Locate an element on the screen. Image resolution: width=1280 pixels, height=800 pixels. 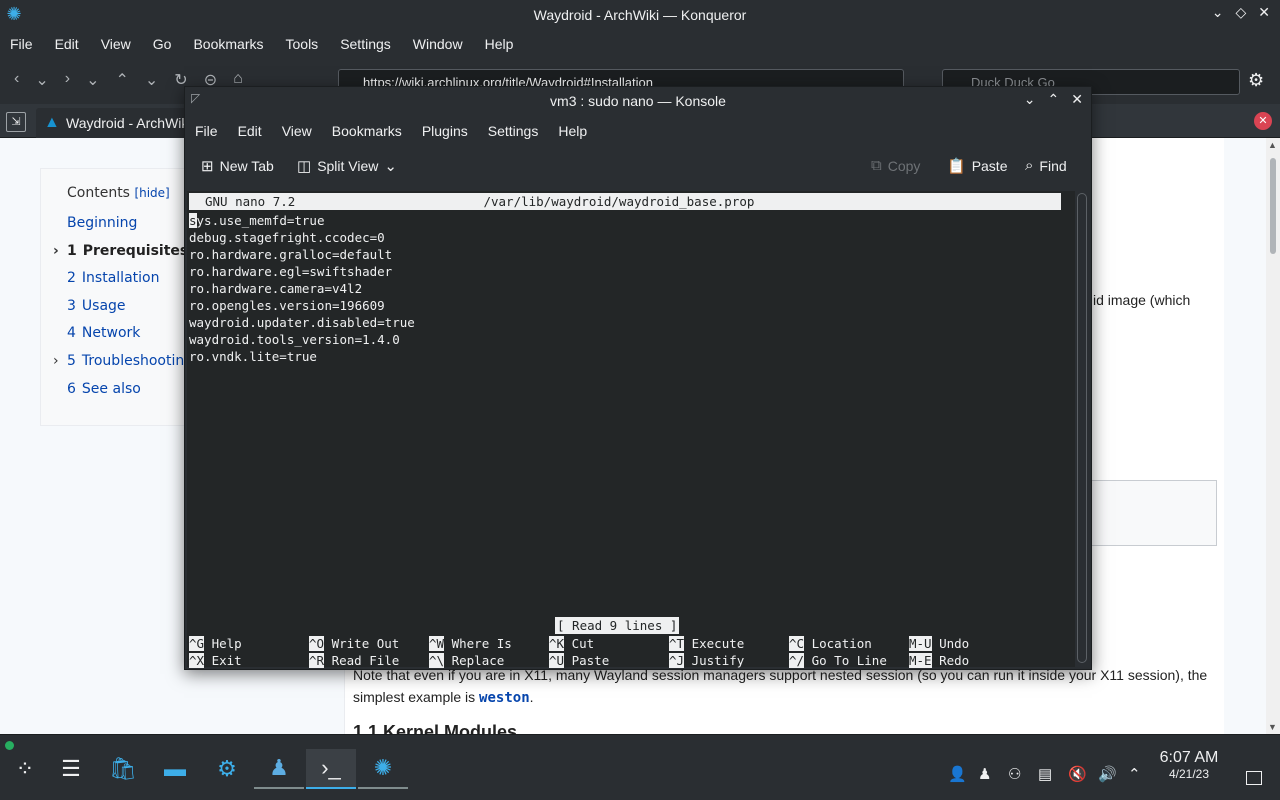
application-launcher-icon: ⁘ is located at coordinates (25, 769).